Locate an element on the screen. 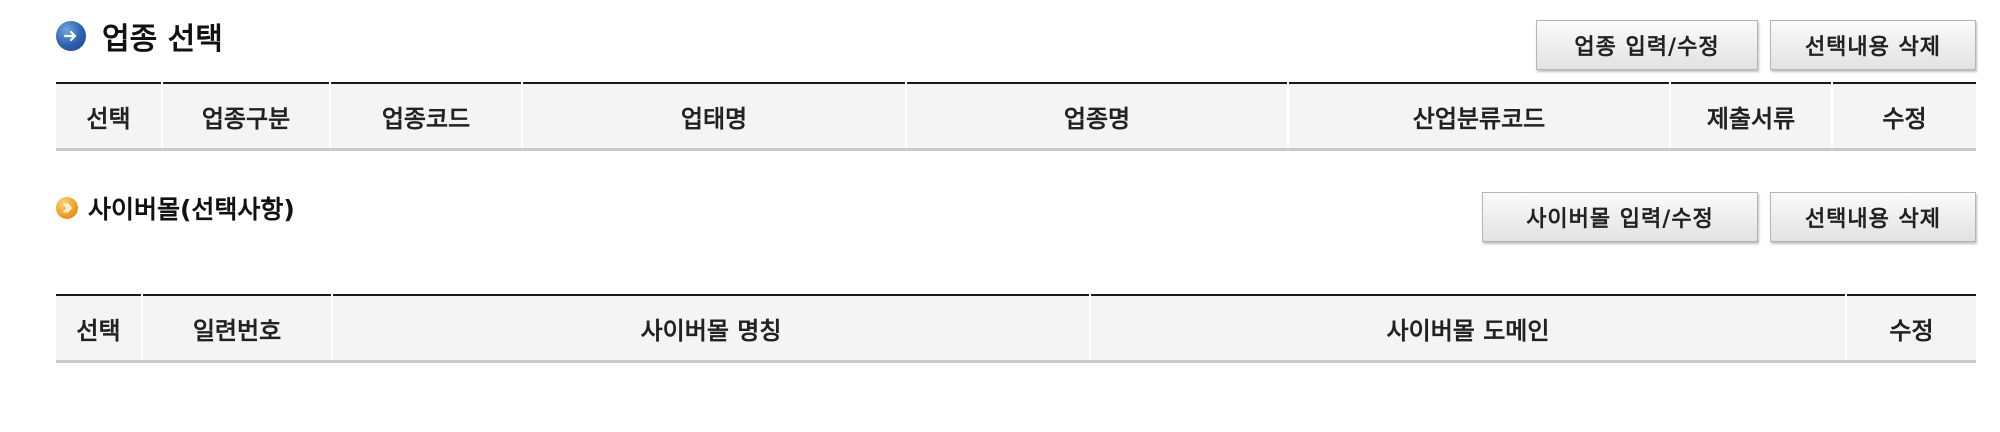  business-type-edit-button: 업종 입력/수정 is located at coordinates (1647, 45).